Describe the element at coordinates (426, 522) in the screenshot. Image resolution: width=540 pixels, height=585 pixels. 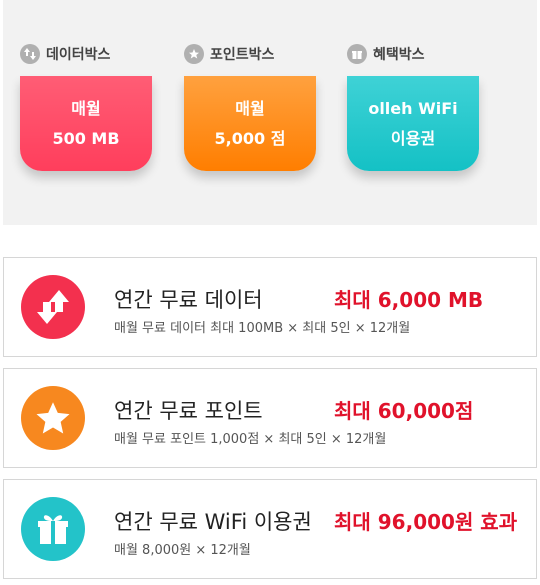
I see `annual-wifi-max: 최대 96,000원 효과` at that location.